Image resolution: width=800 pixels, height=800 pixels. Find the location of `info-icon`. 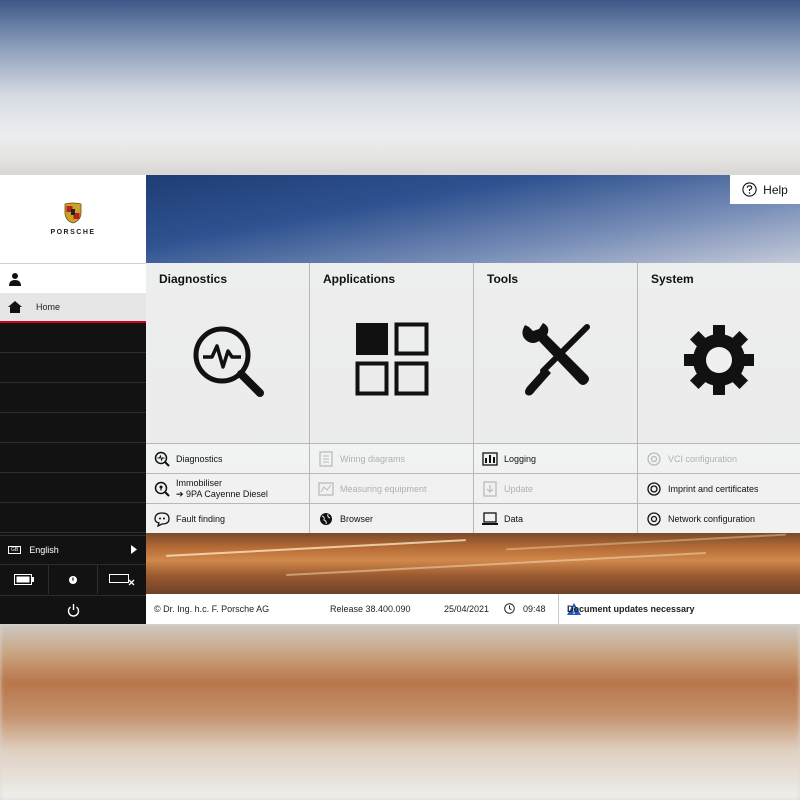

info-icon is located at coordinates (73, 579).